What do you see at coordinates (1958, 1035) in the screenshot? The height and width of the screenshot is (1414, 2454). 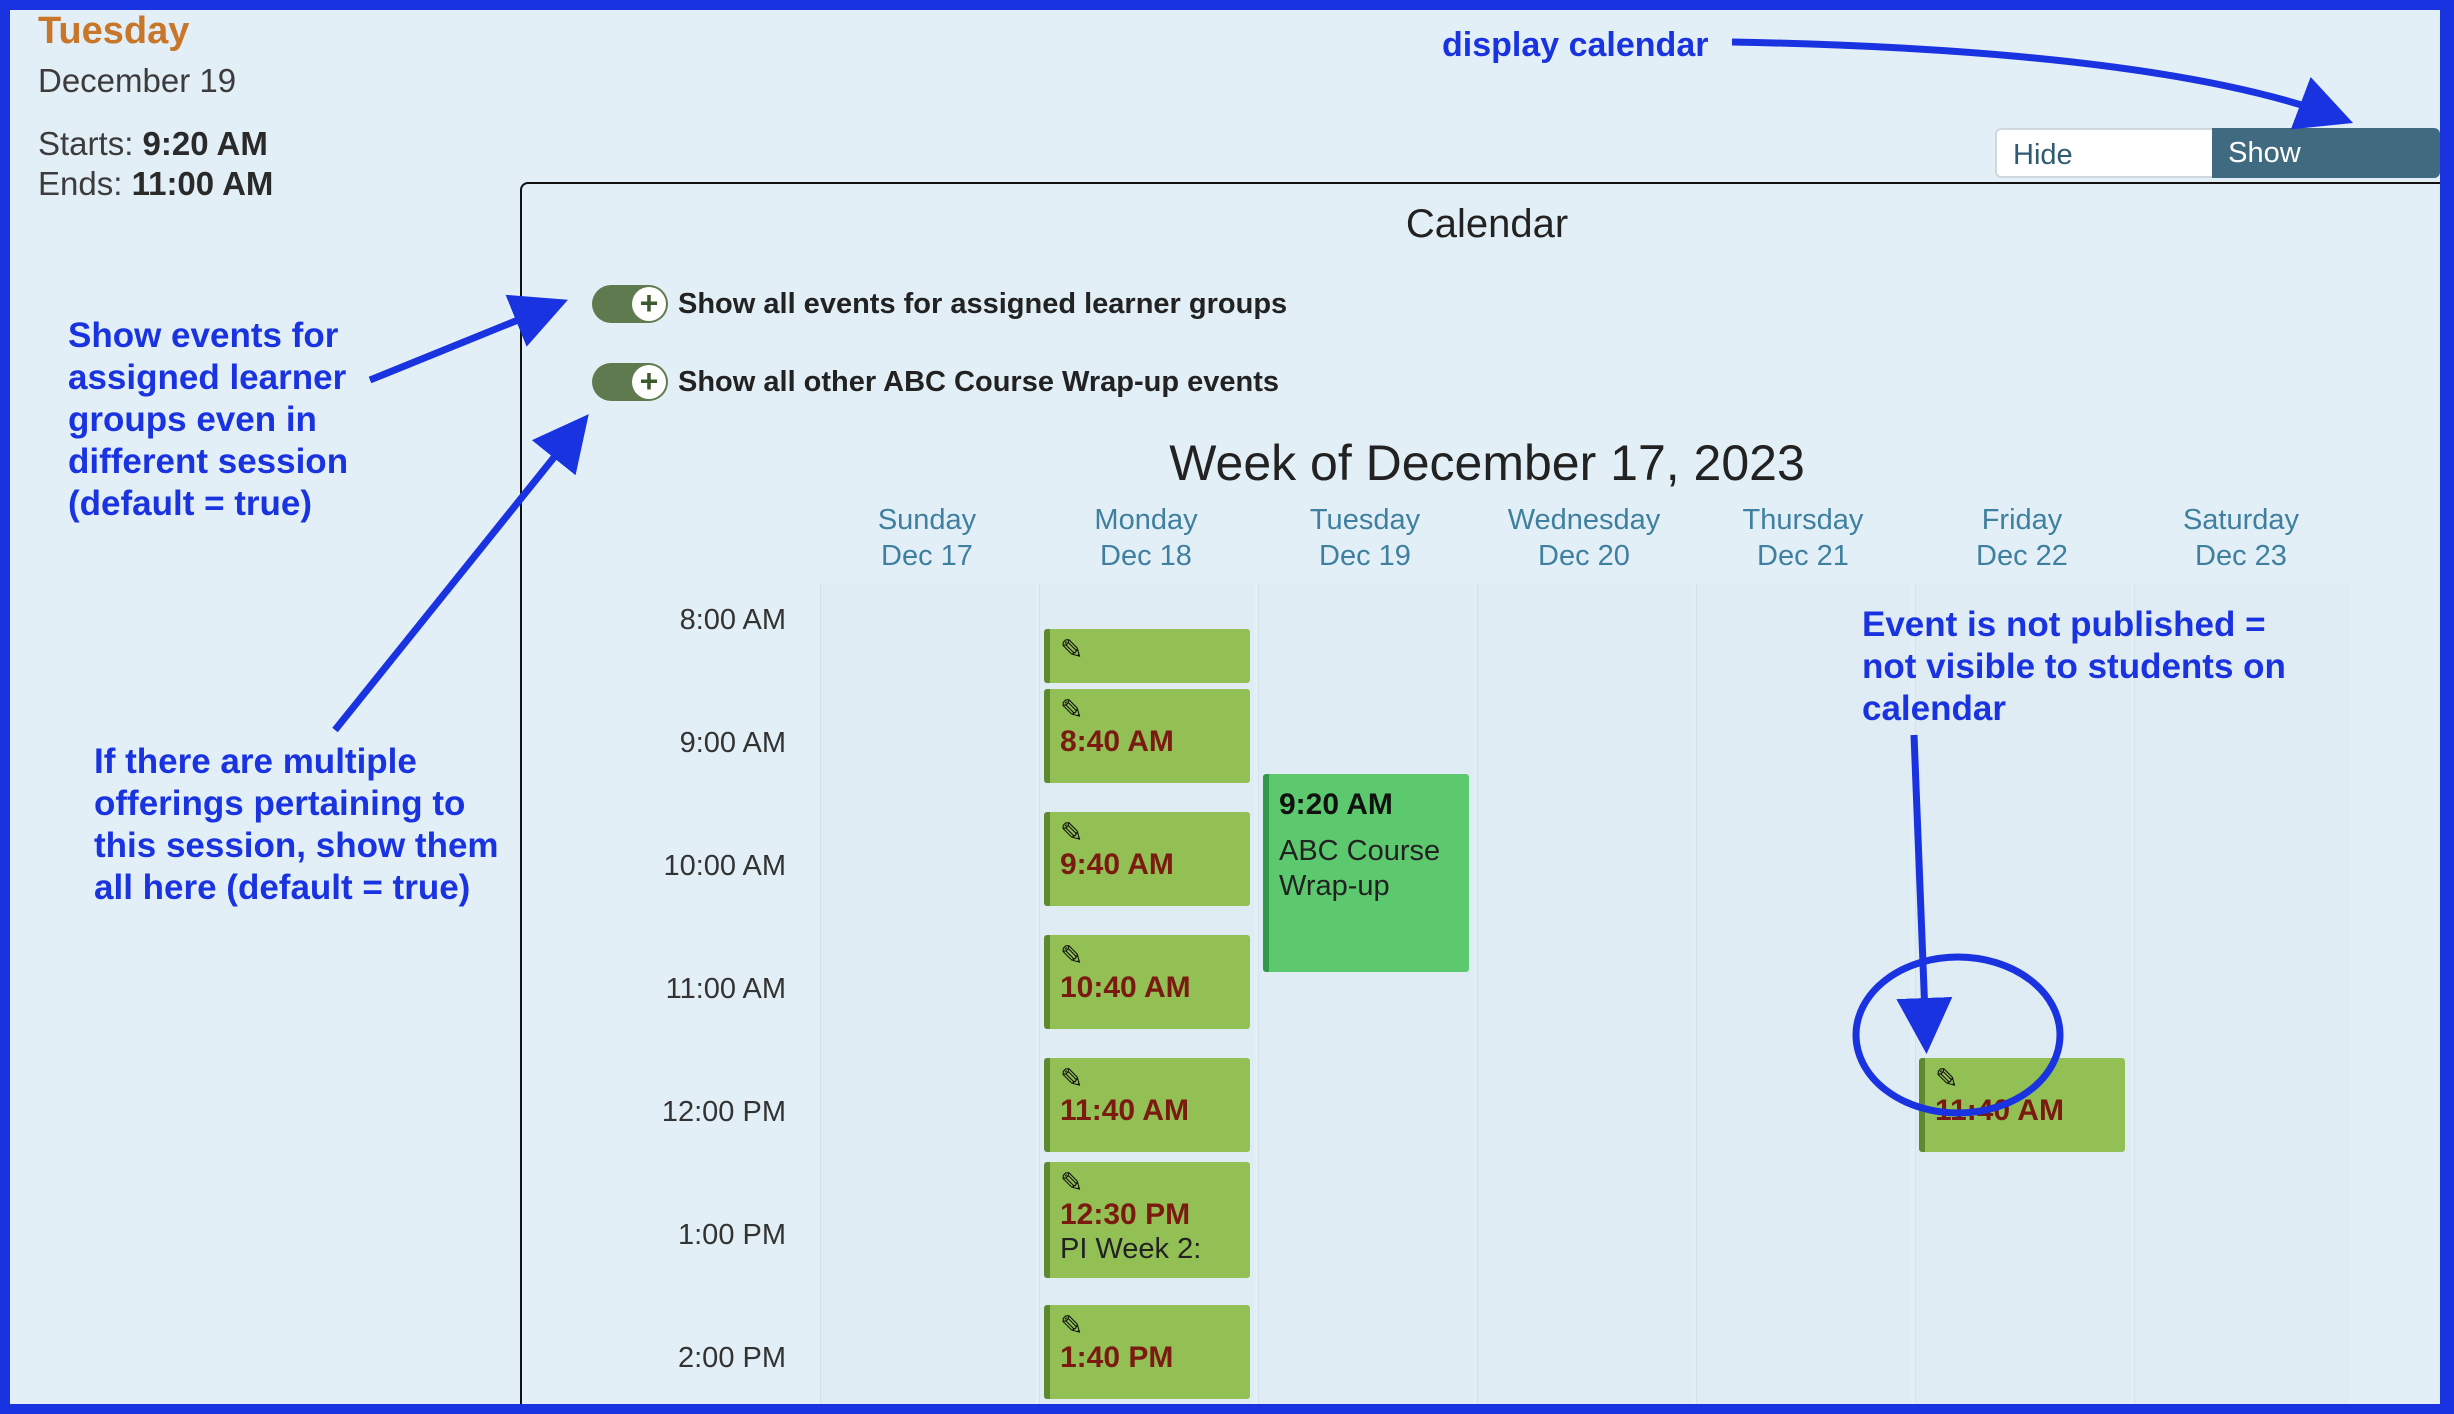 I see `highlight-circle` at bounding box center [1958, 1035].